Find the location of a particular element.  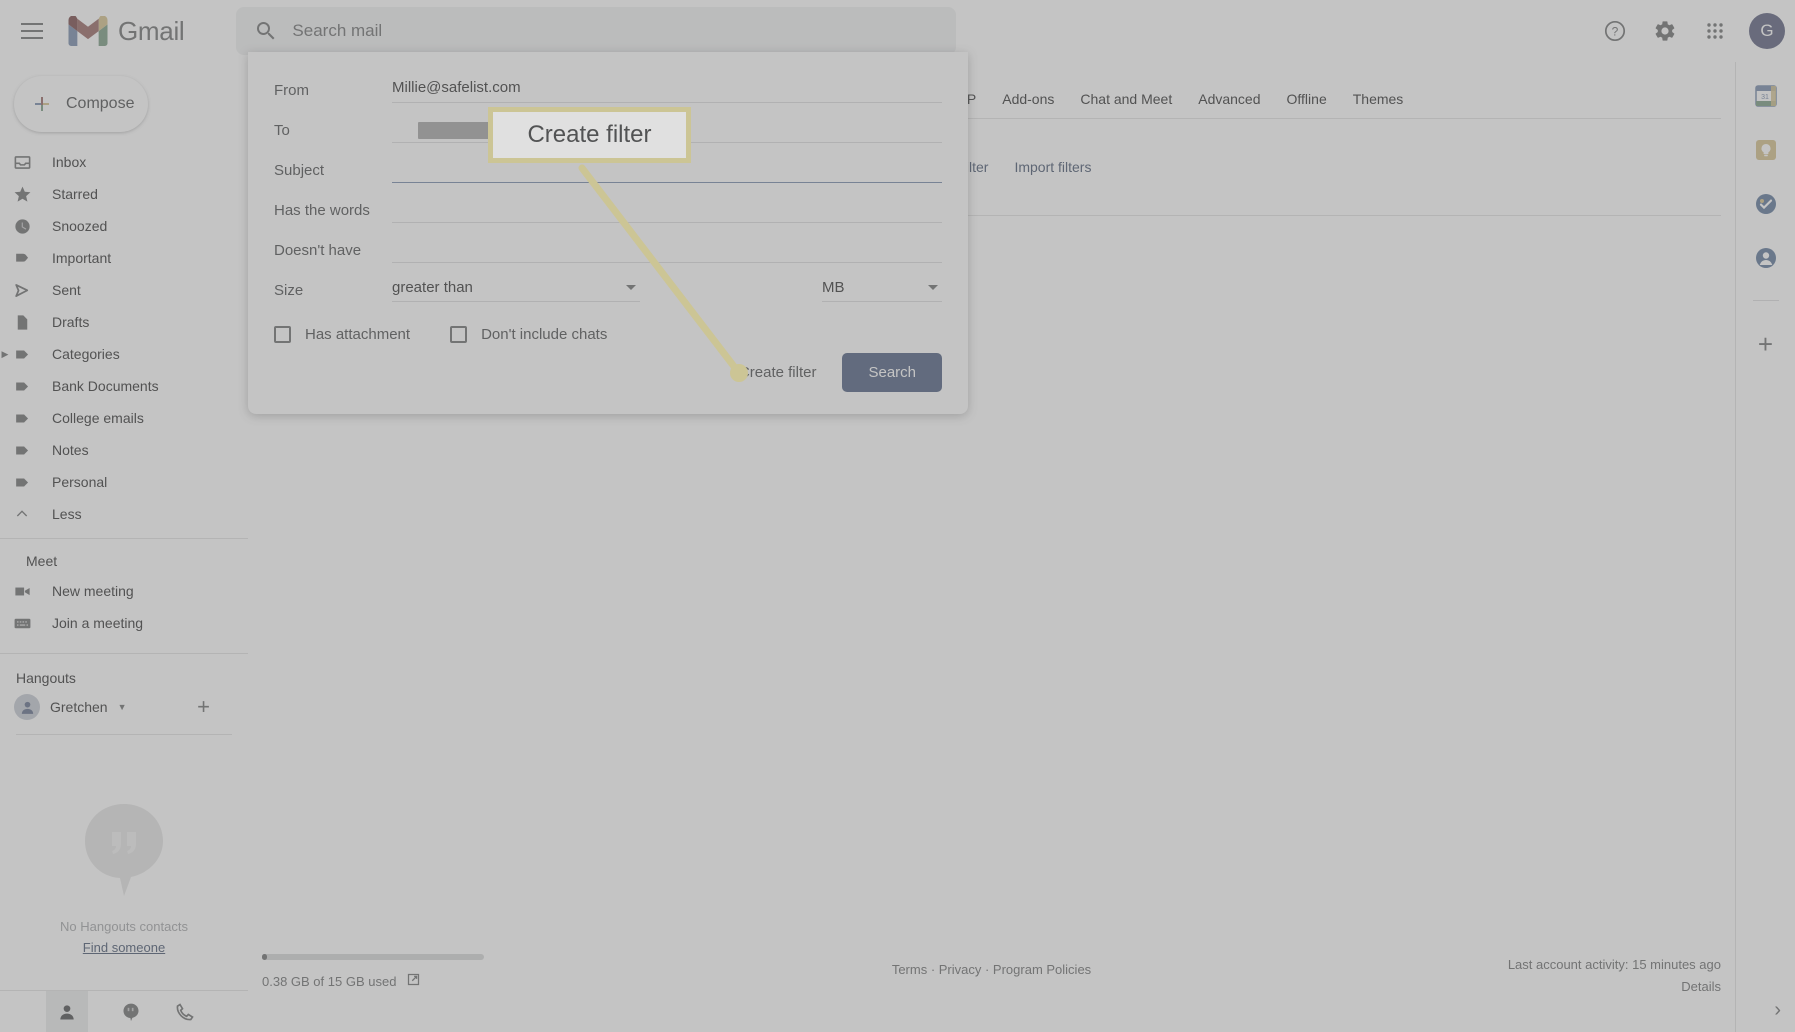

hangouts-quote-icon is located at coordinates (131, 1012).